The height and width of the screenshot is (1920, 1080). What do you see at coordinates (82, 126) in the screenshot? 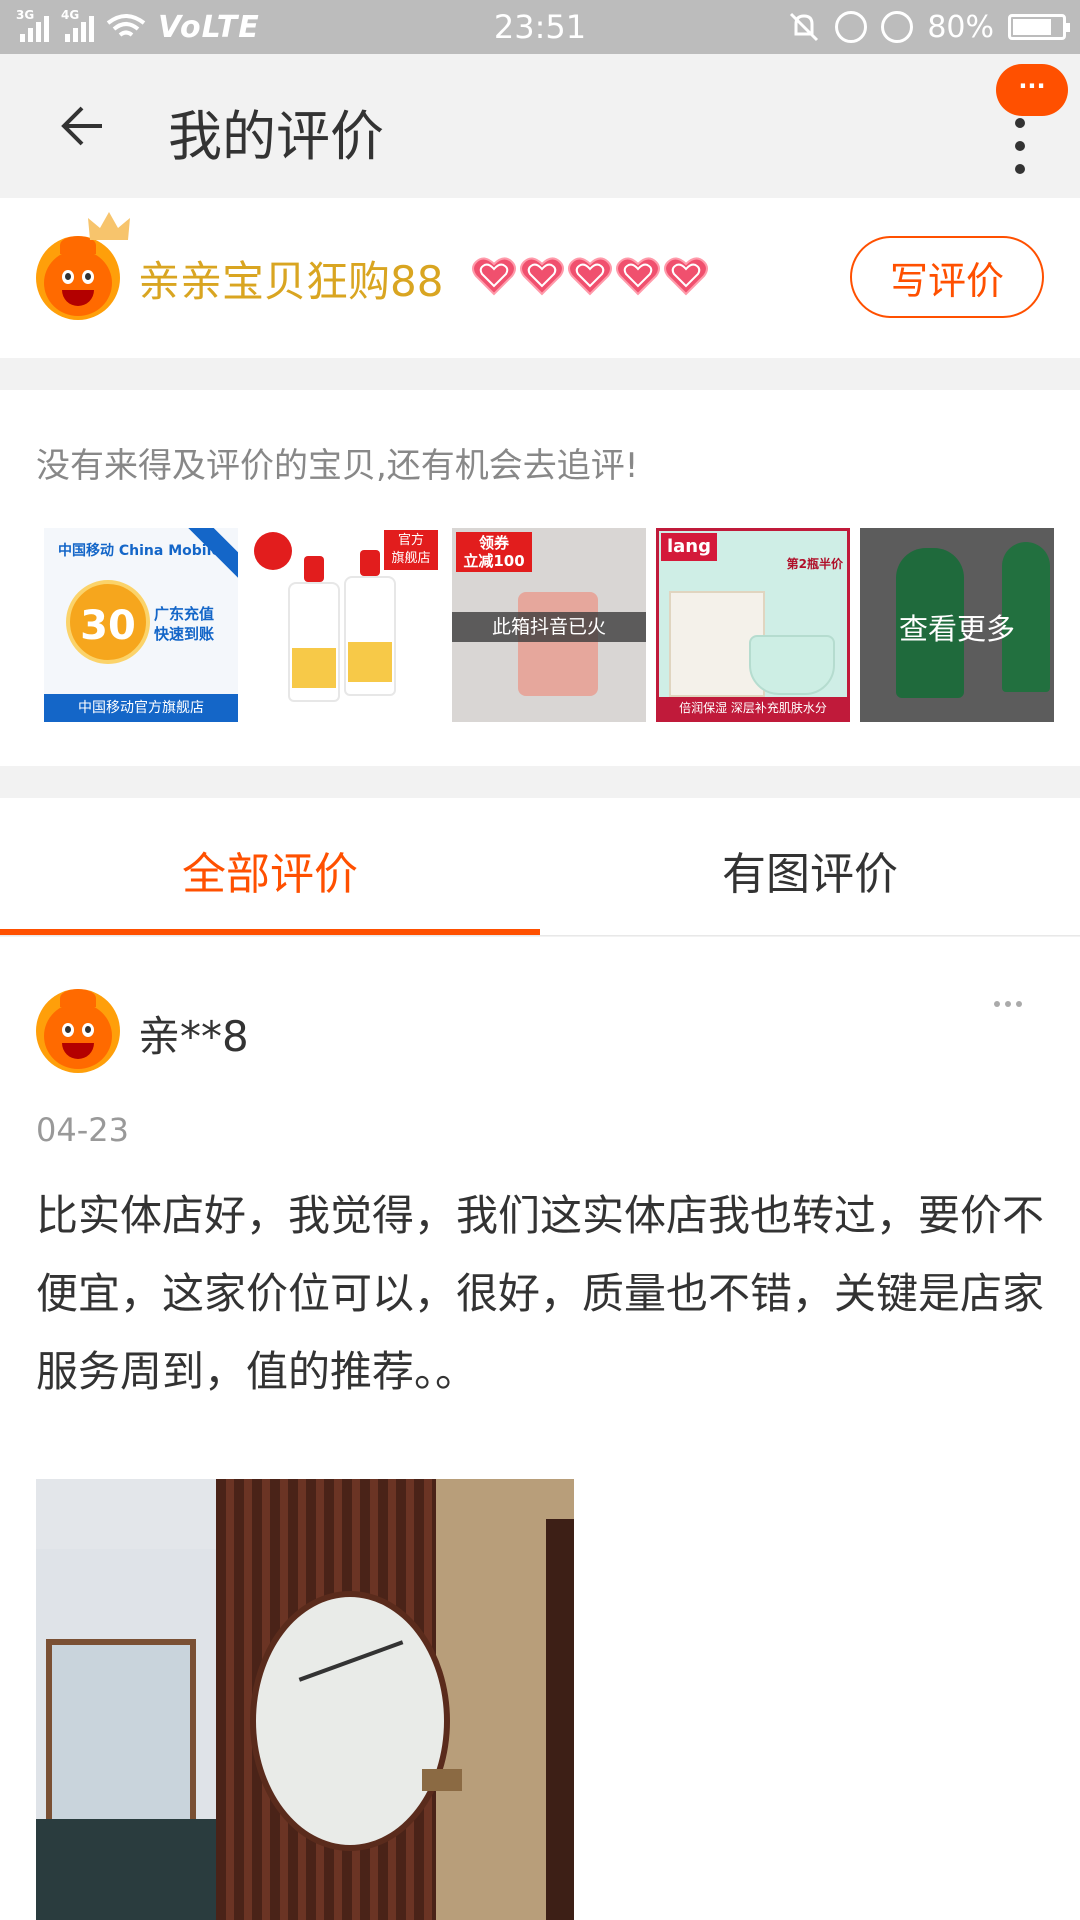
I see `back-arrow-icon` at bounding box center [82, 126].